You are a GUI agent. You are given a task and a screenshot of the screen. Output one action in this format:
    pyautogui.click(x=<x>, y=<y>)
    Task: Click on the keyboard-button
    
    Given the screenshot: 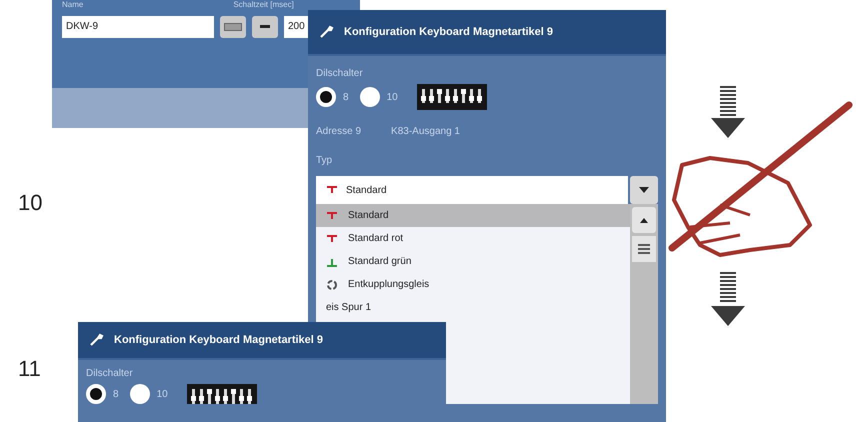 What is the action you would take?
    pyautogui.click(x=233, y=27)
    